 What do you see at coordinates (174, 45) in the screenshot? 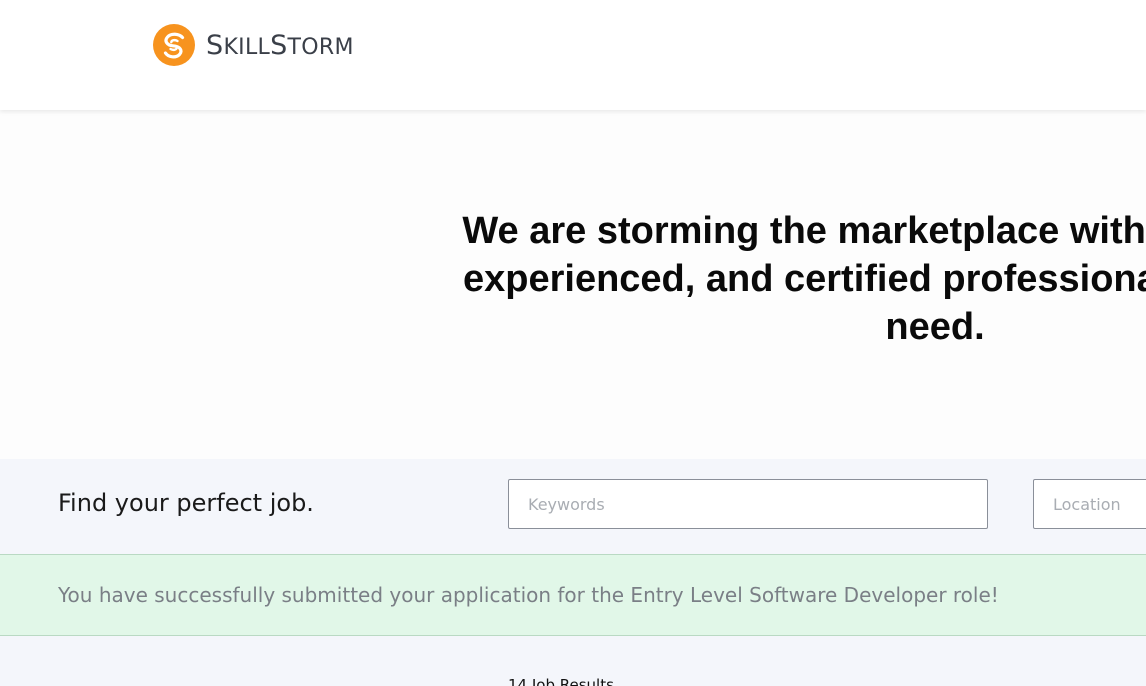
I see `skillstorm-swirl-icon` at bounding box center [174, 45].